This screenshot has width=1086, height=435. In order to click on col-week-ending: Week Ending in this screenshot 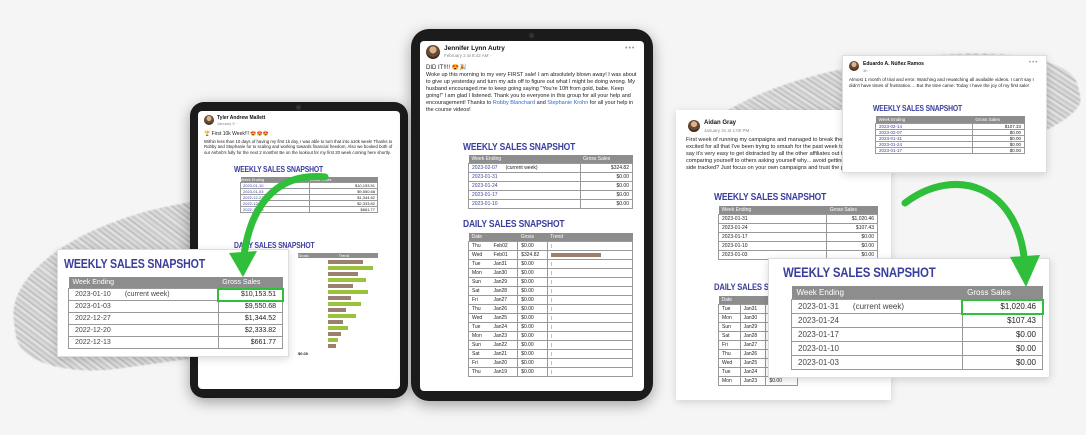, I will do `click(143, 283)`.